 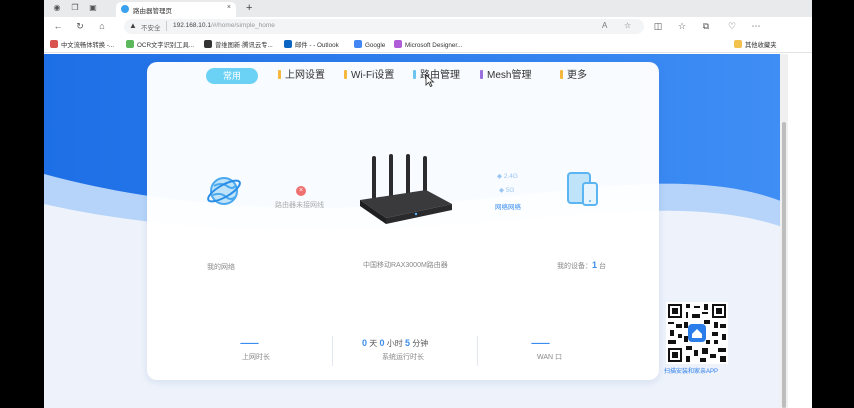 What do you see at coordinates (784, 265) in the screenshot?
I see `scroll-thumb` at bounding box center [784, 265].